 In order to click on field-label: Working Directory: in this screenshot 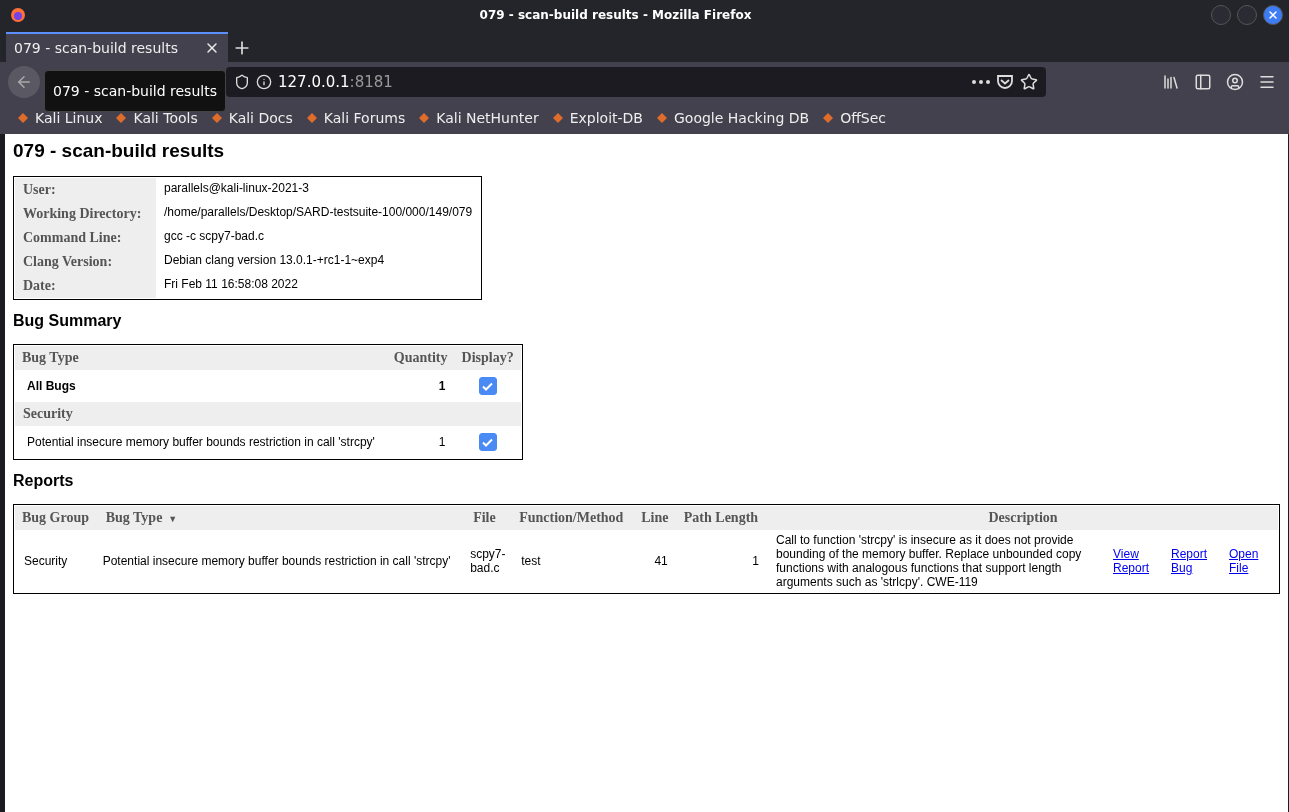, I will do `click(85, 214)`.